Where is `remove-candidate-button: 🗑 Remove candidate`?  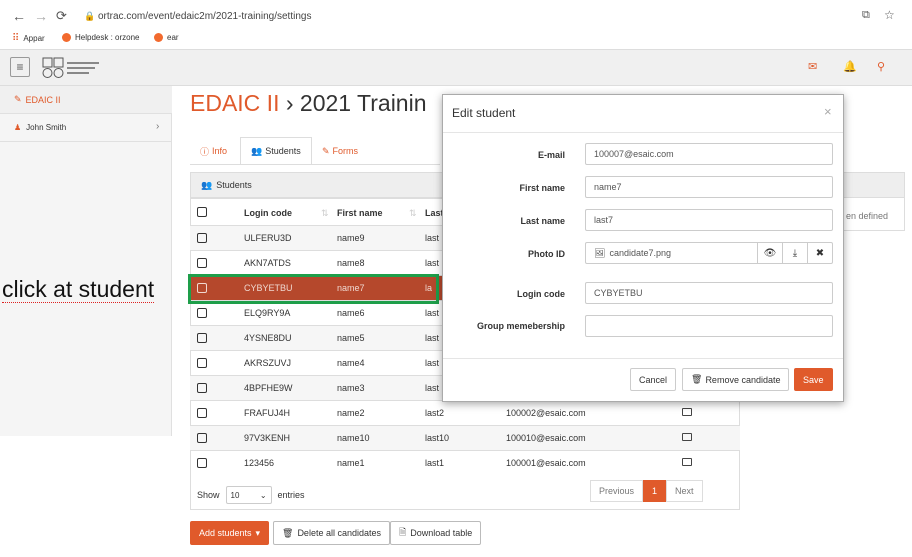 remove-candidate-button: 🗑 Remove candidate is located at coordinates (736, 379).